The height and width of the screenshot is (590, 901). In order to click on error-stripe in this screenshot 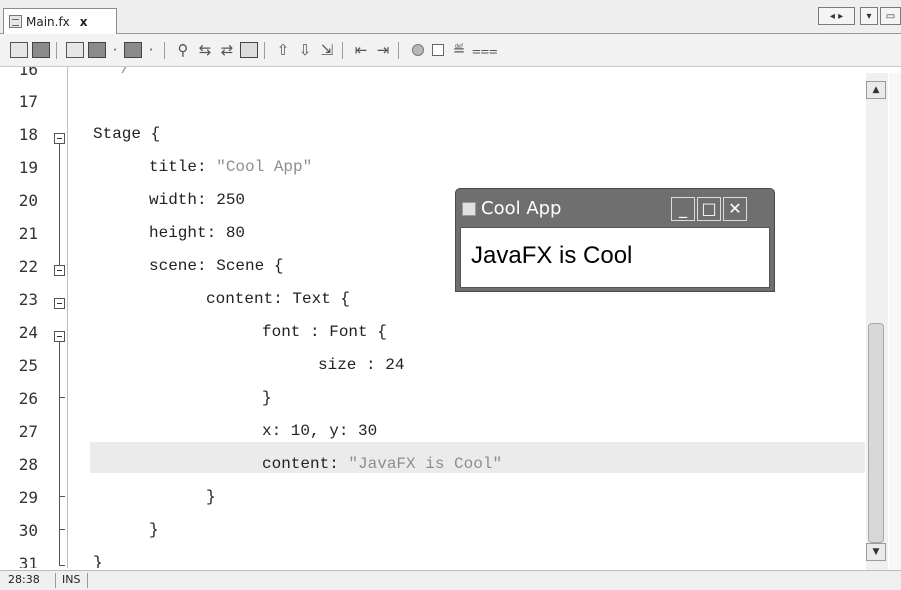, I will do `click(895, 321)`.